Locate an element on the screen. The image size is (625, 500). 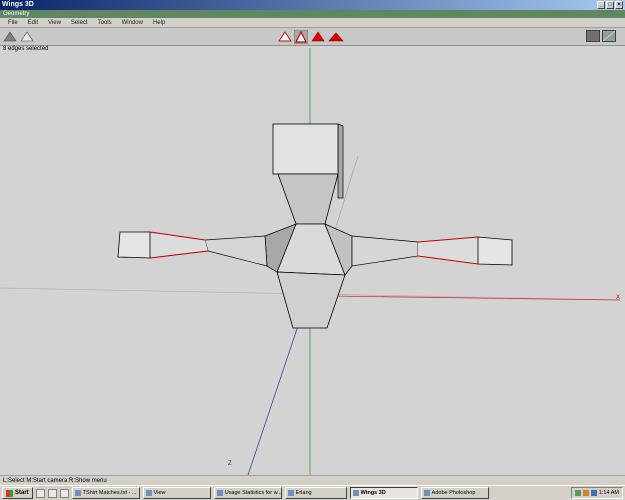
maximize-button: □ is located at coordinates (610, 5).